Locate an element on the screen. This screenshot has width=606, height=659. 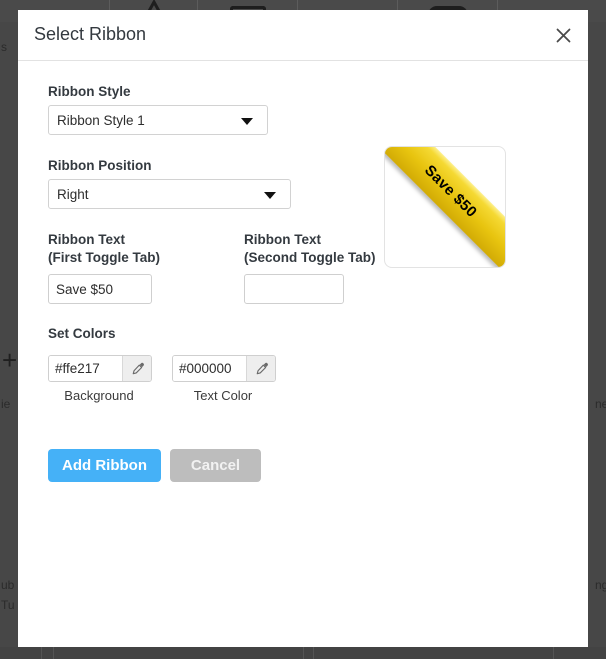
ribbon-text-first-label: Ribbon Text (First Toggle Tab) is located at coordinates (104, 248).